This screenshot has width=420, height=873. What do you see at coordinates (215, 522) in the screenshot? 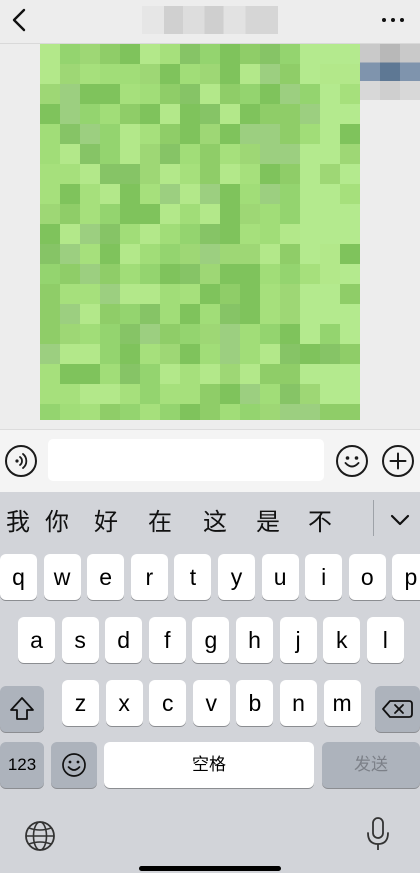
I see `candidate-word: 这` at bounding box center [215, 522].